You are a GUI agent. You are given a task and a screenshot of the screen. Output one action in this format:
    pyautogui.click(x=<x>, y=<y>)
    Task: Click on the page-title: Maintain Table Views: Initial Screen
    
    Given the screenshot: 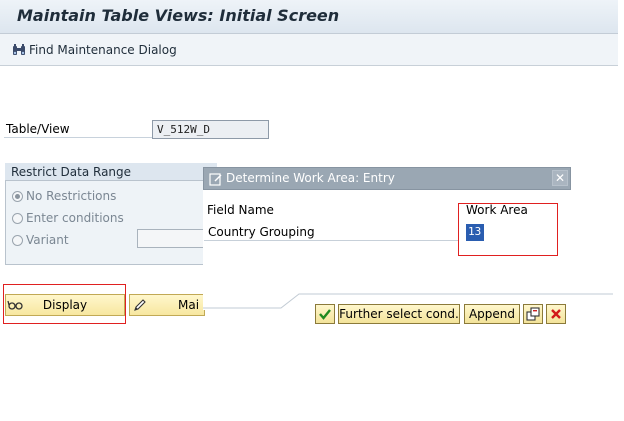 What is the action you would take?
    pyautogui.click(x=178, y=15)
    